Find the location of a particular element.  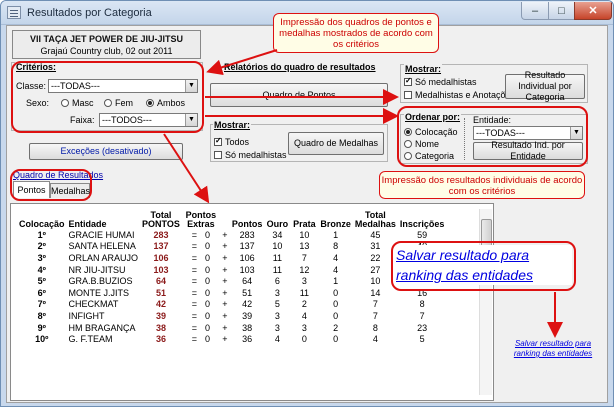

table-row: 3ºORLAN ARAUJO106=0+10611742229 is located at coordinates (231, 258).